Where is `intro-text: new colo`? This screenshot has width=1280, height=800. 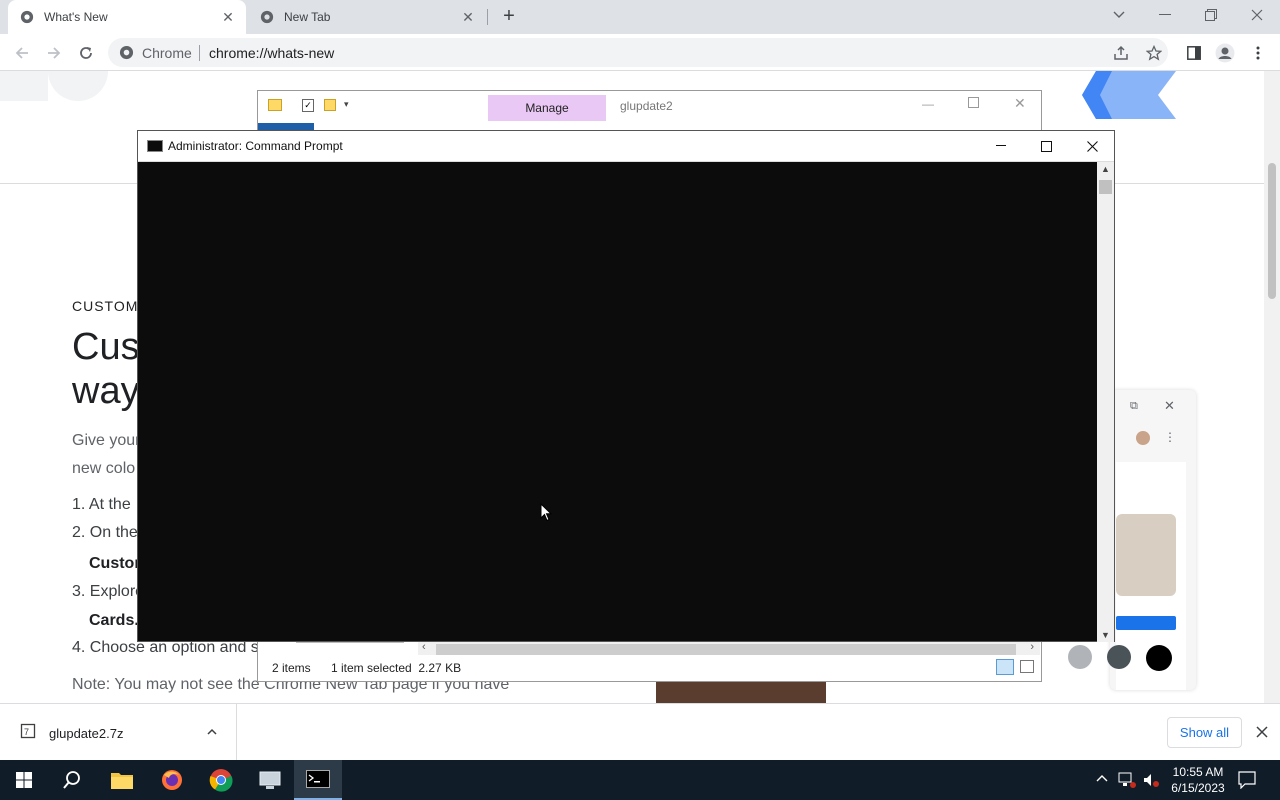
intro-text: new colo is located at coordinates (104, 468).